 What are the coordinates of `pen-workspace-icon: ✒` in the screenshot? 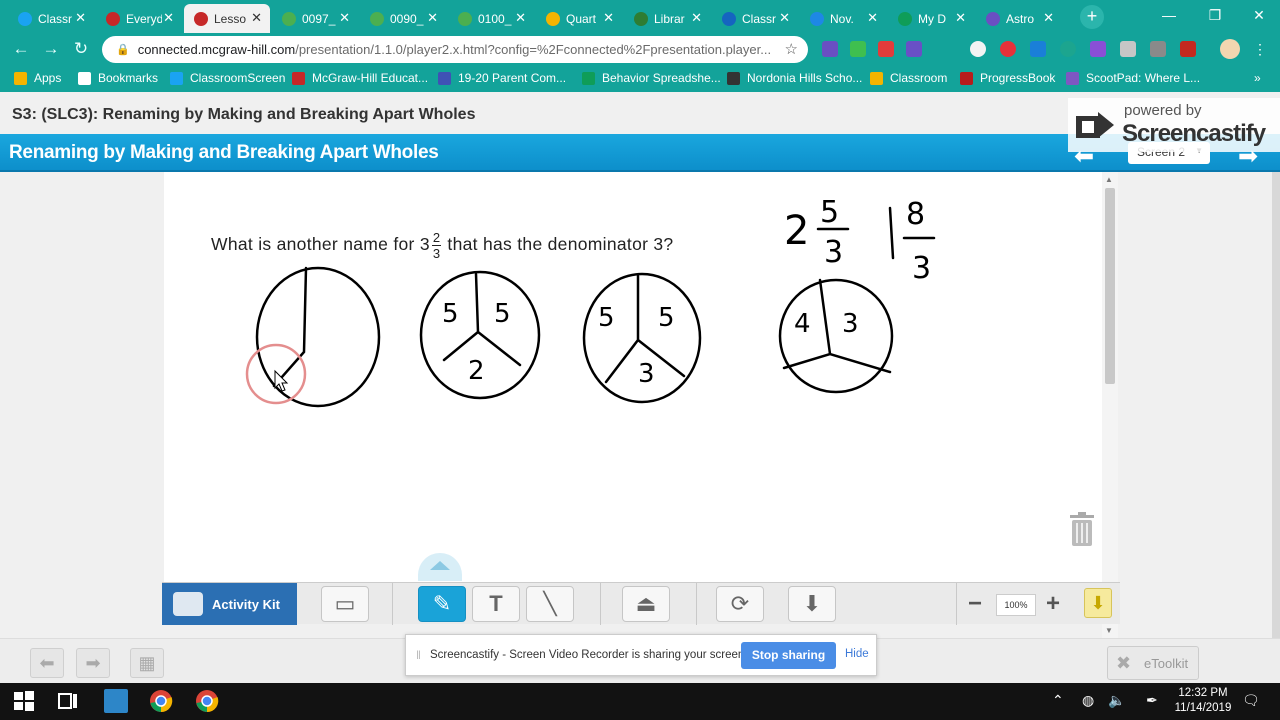 It's located at (1152, 700).